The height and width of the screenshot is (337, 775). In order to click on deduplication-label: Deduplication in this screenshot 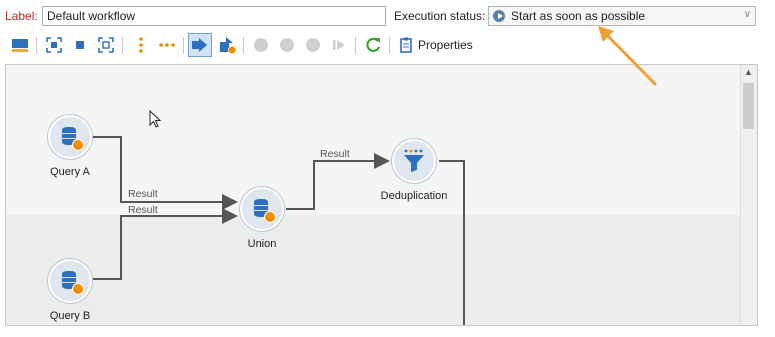, I will do `click(414, 196)`.